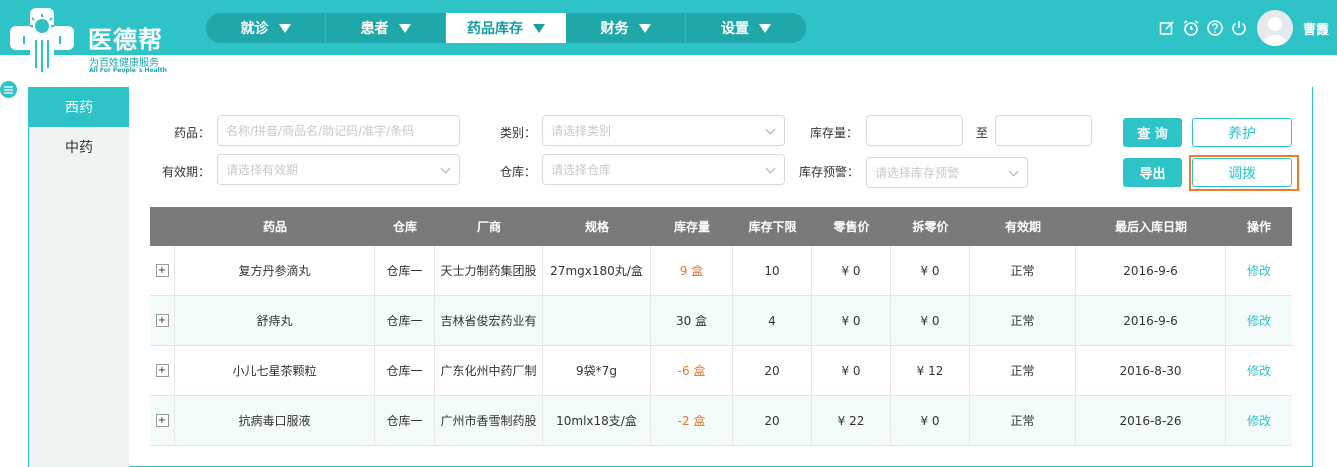  What do you see at coordinates (828, 172) in the screenshot?
I see `stock-alert-label: 库存预警：` at bounding box center [828, 172].